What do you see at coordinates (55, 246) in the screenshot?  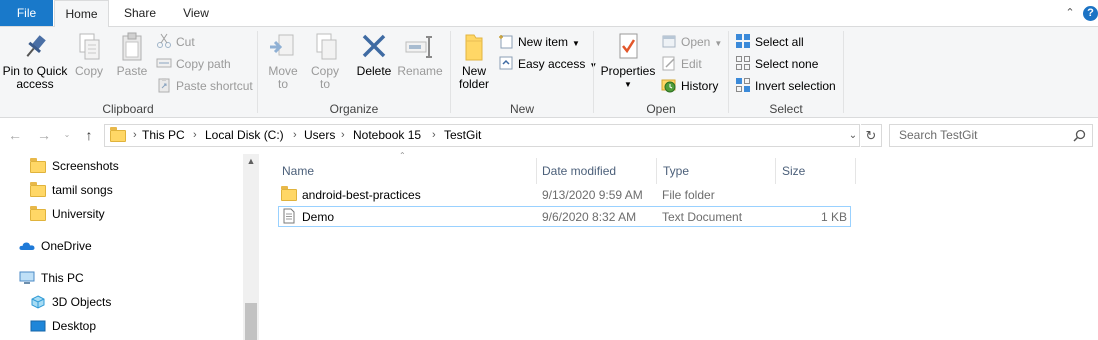 I see `nav-item-onedrive: OneDrive` at bounding box center [55, 246].